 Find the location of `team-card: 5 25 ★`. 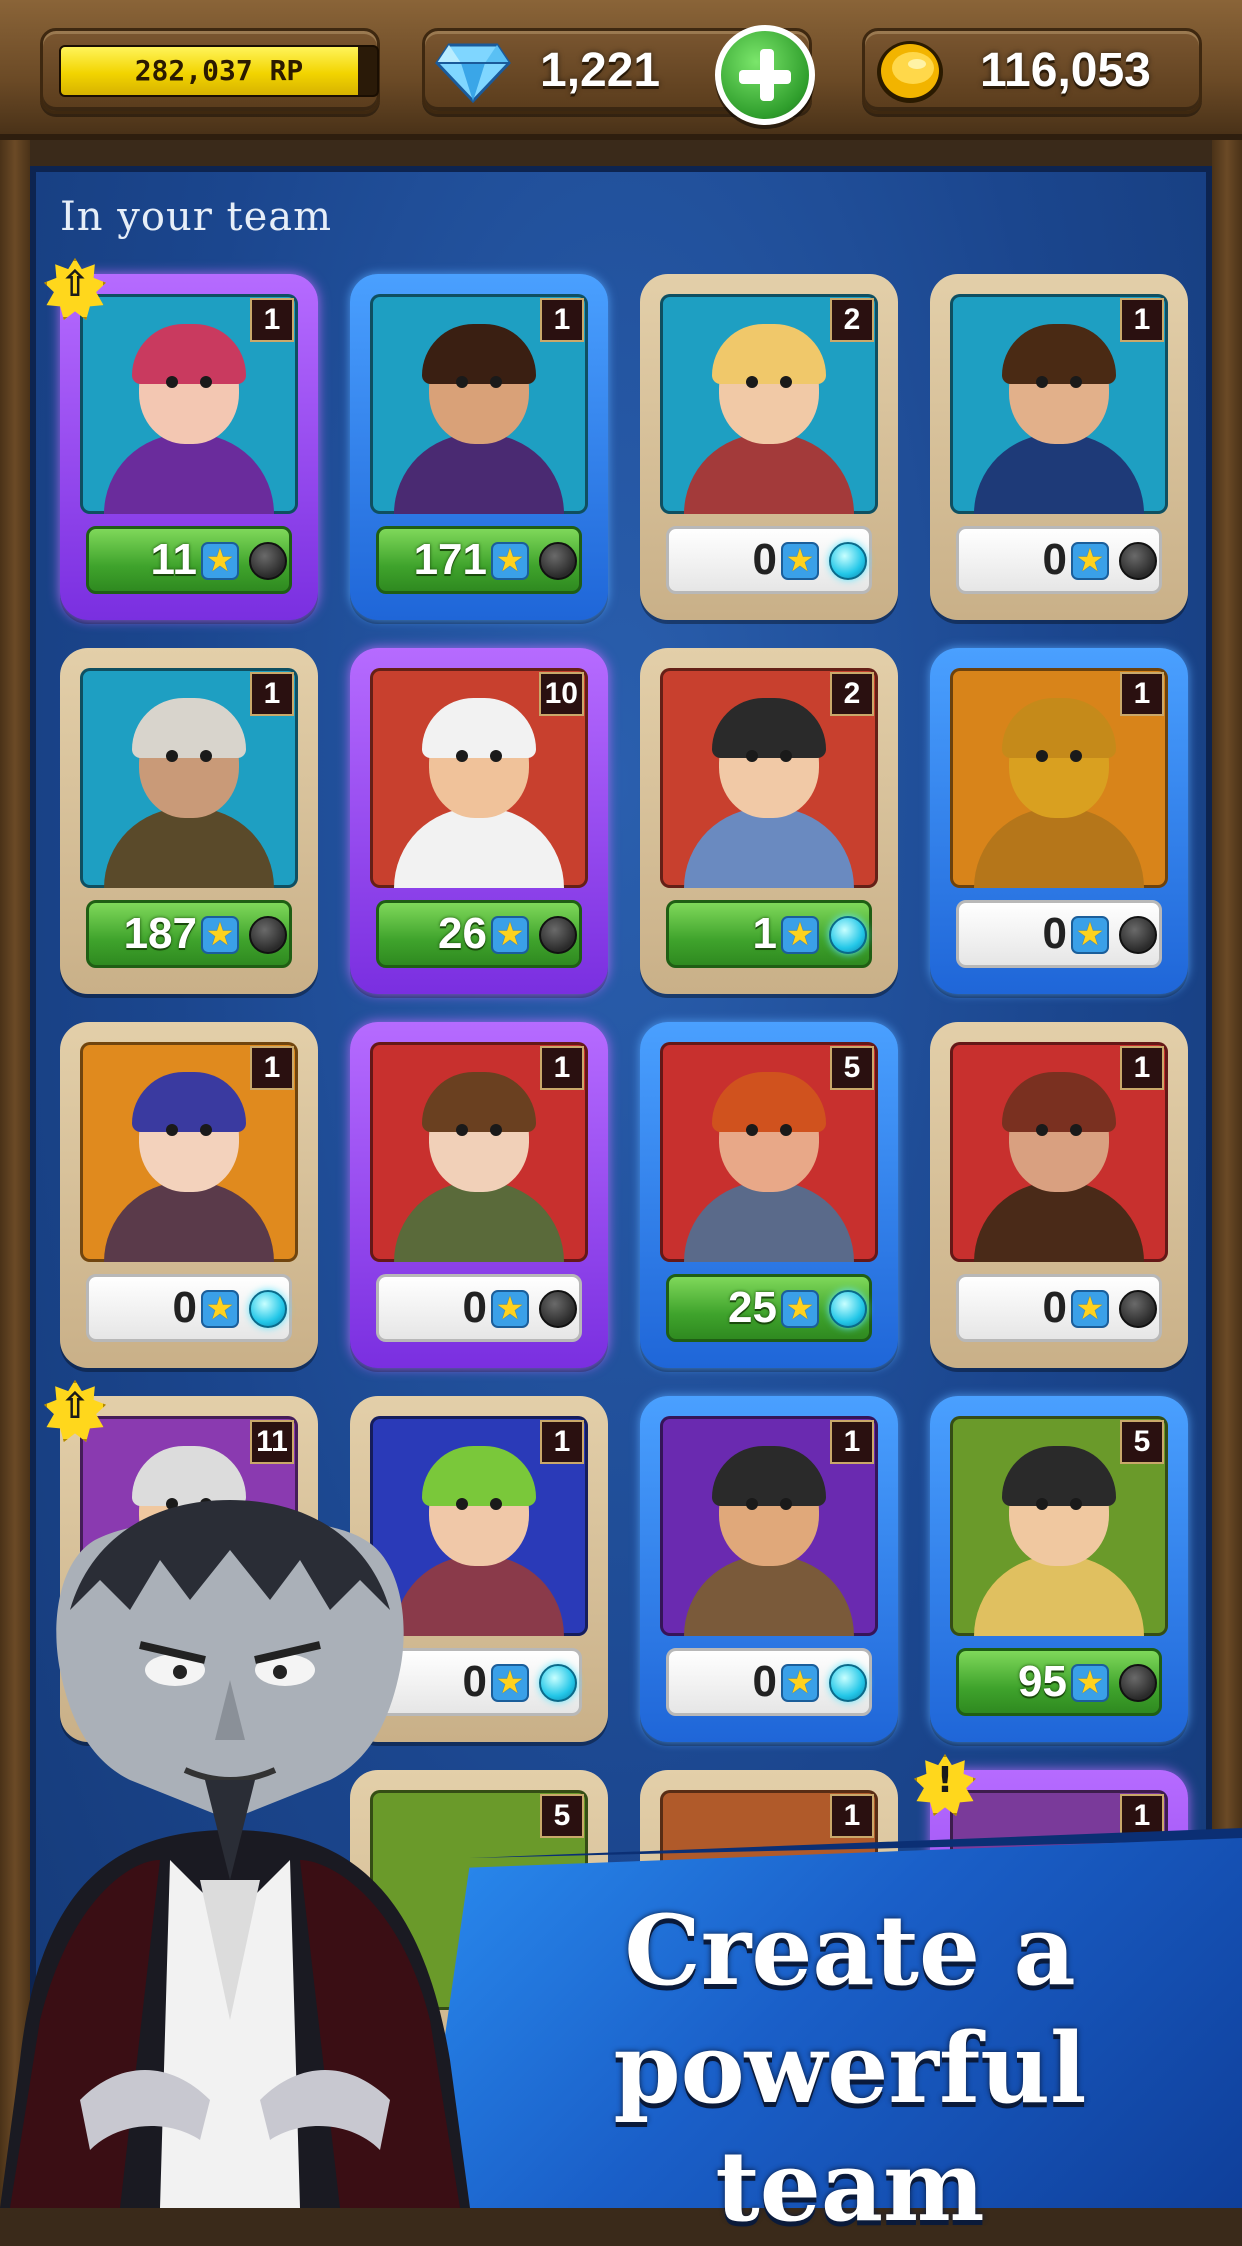

team-card: 5 25 ★ is located at coordinates (769, 1195).